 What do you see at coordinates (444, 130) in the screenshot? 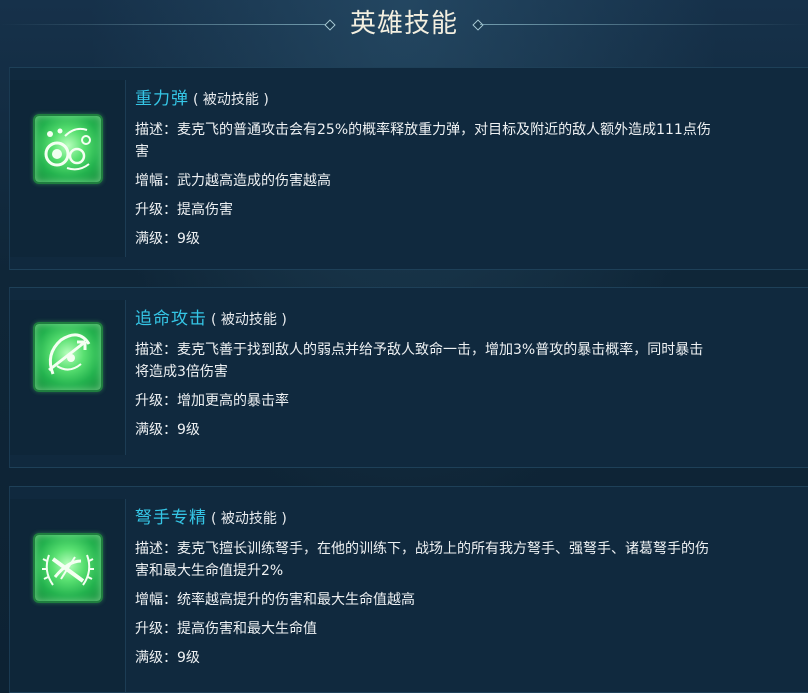
I see `description-text: 麦克飞的普通攻击会有25%的概率释放重力弹，对目标及附近的敌人额外造成111点伤` at bounding box center [444, 130].